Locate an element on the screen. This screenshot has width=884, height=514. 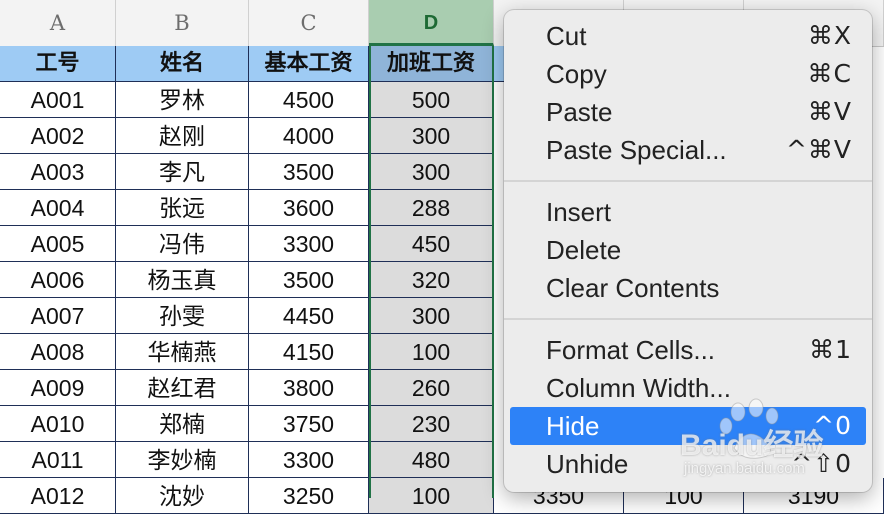
table-cell: A007 is located at coordinates (58, 316).